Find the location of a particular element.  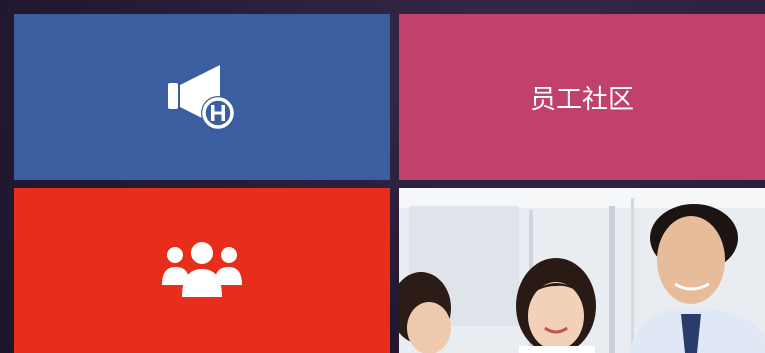

group-people-icon is located at coordinates (202, 269).